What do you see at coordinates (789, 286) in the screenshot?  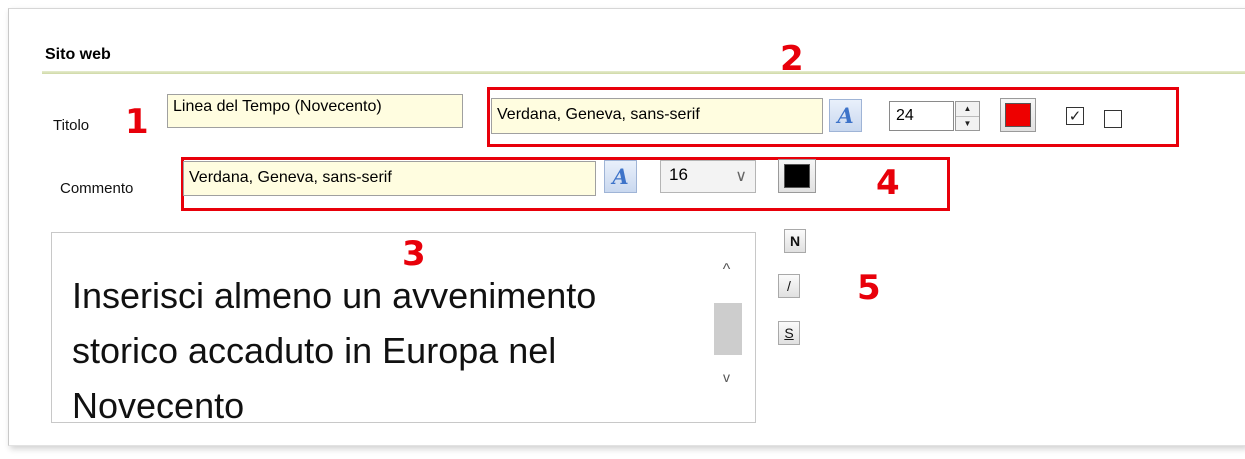 I see `italic-button: /` at bounding box center [789, 286].